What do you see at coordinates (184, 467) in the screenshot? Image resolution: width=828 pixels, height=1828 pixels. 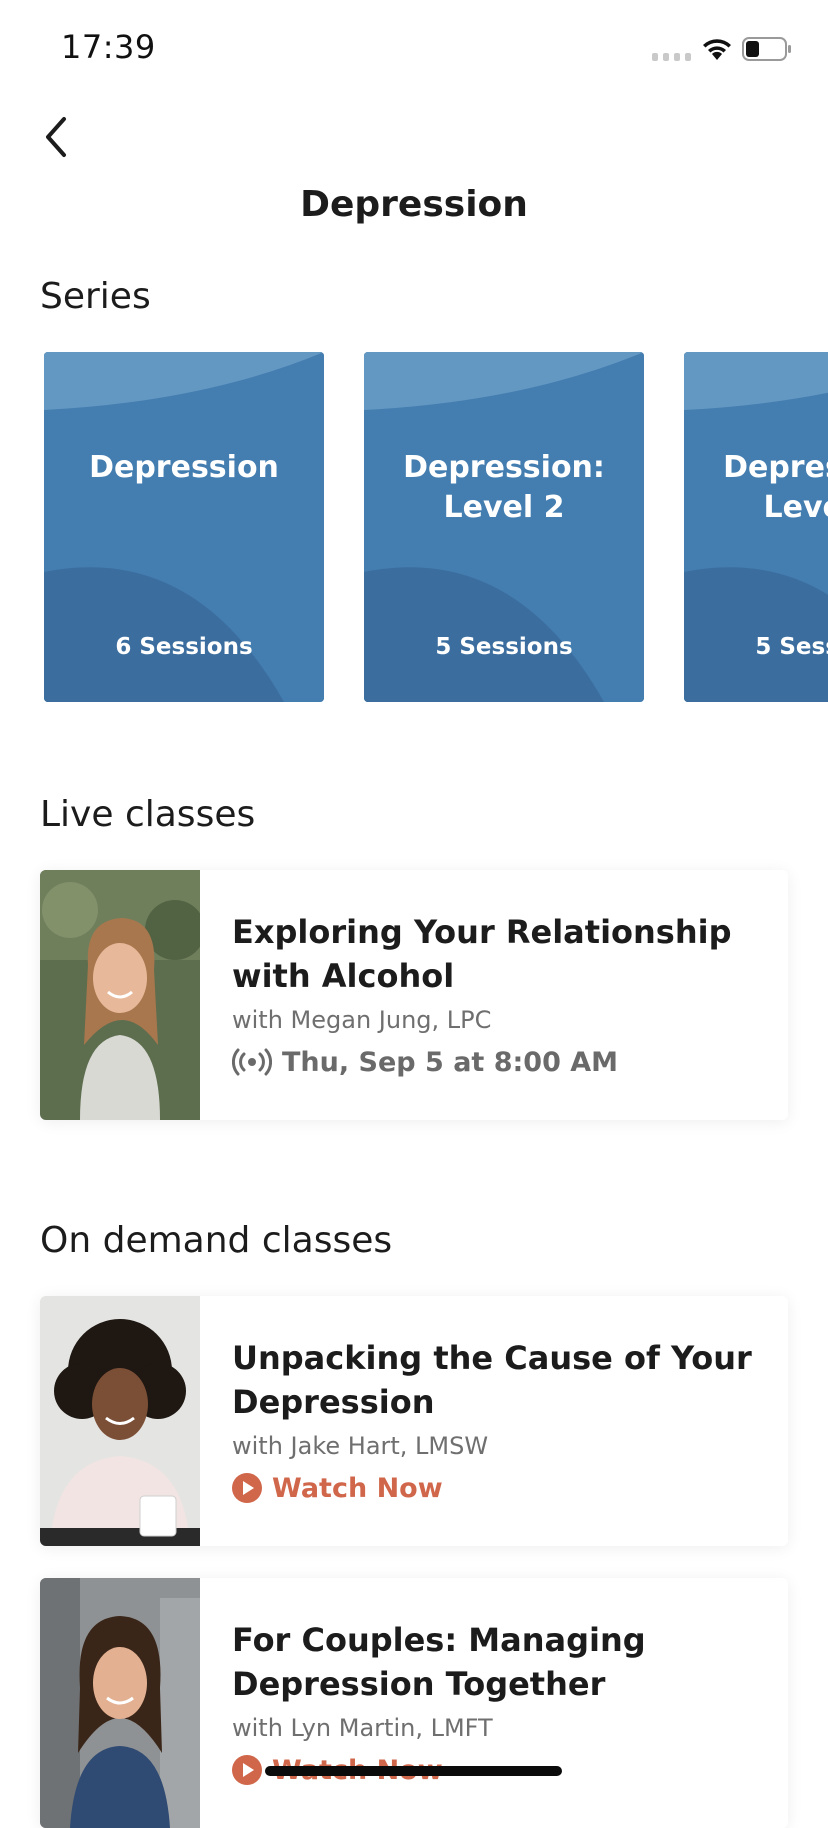 I see `series-card-title: Depression` at bounding box center [184, 467].